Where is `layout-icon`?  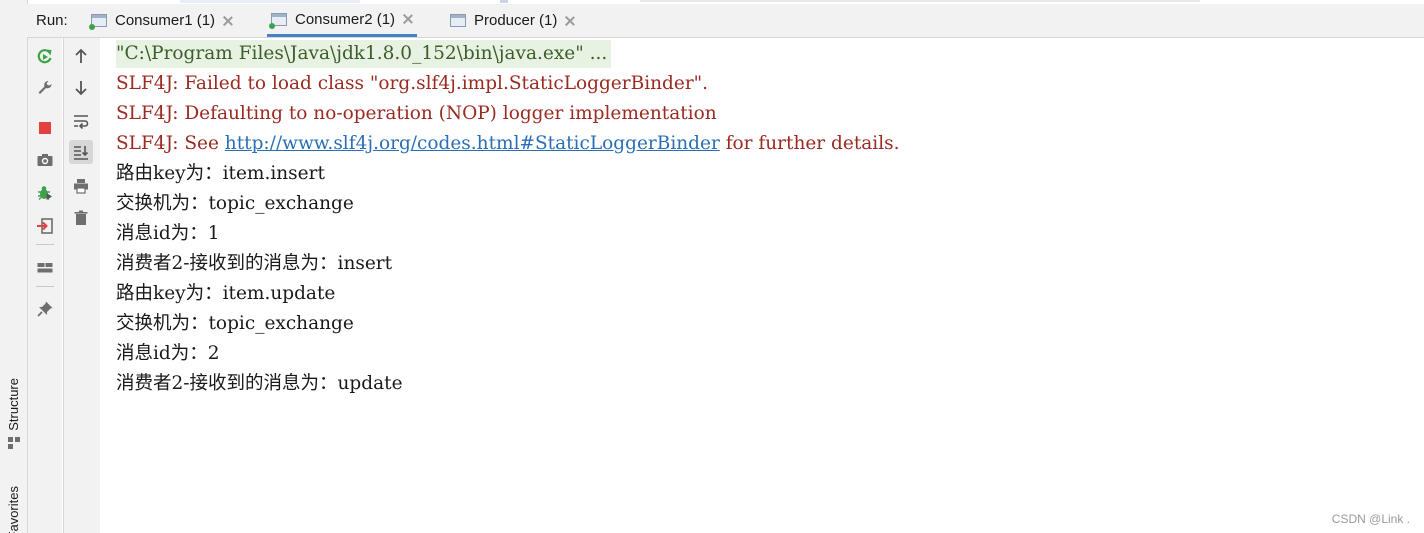 layout-icon is located at coordinates (45, 268).